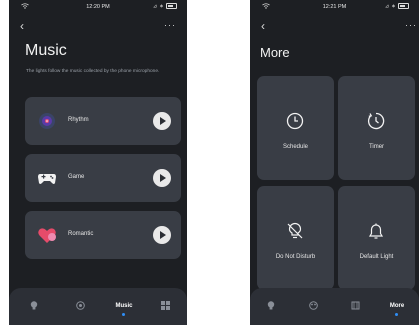 This screenshot has width=419, height=325. What do you see at coordinates (103, 178) in the screenshot?
I see `music-mode-game: Game` at bounding box center [103, 178].